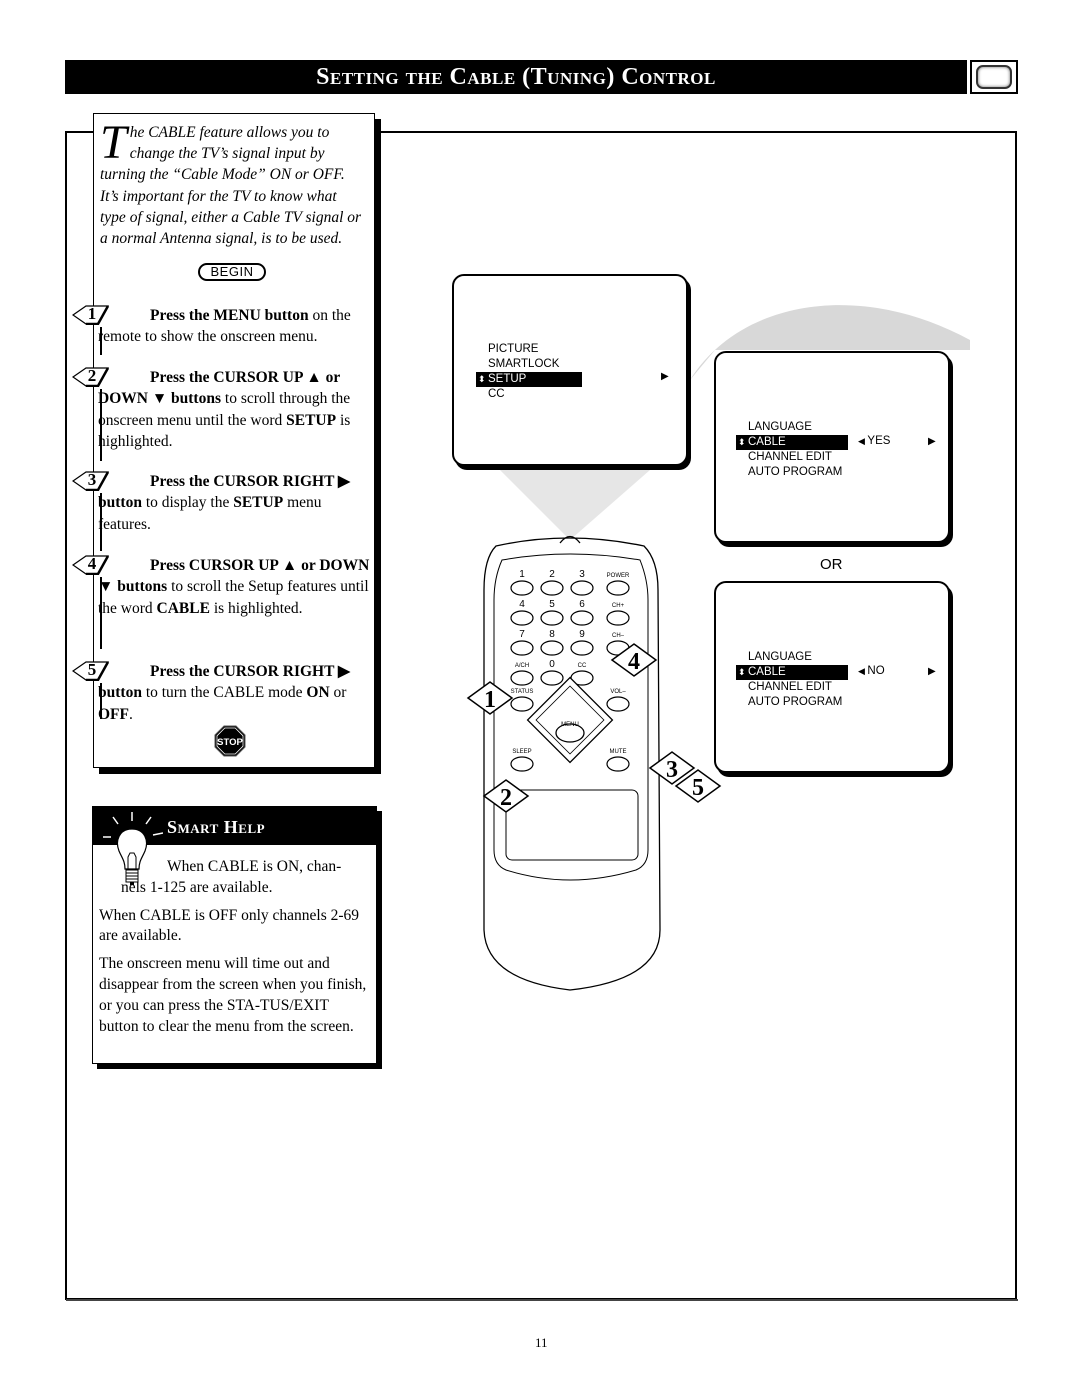  I want to click on svg-text: A/CH, so click(522, 666).